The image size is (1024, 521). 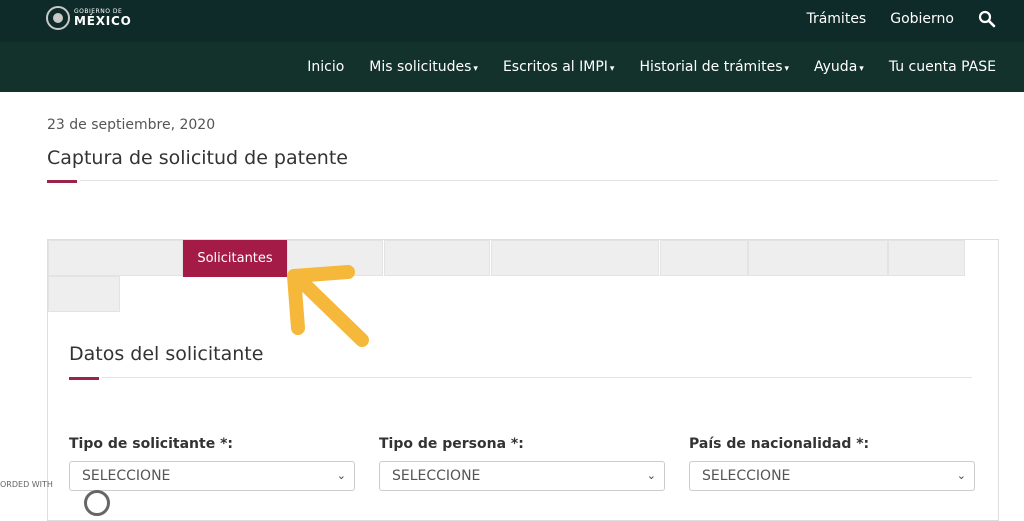 I want to click on tipo-solicitante-label: Tipo de solicitante *:, so click(x=151, y=444).